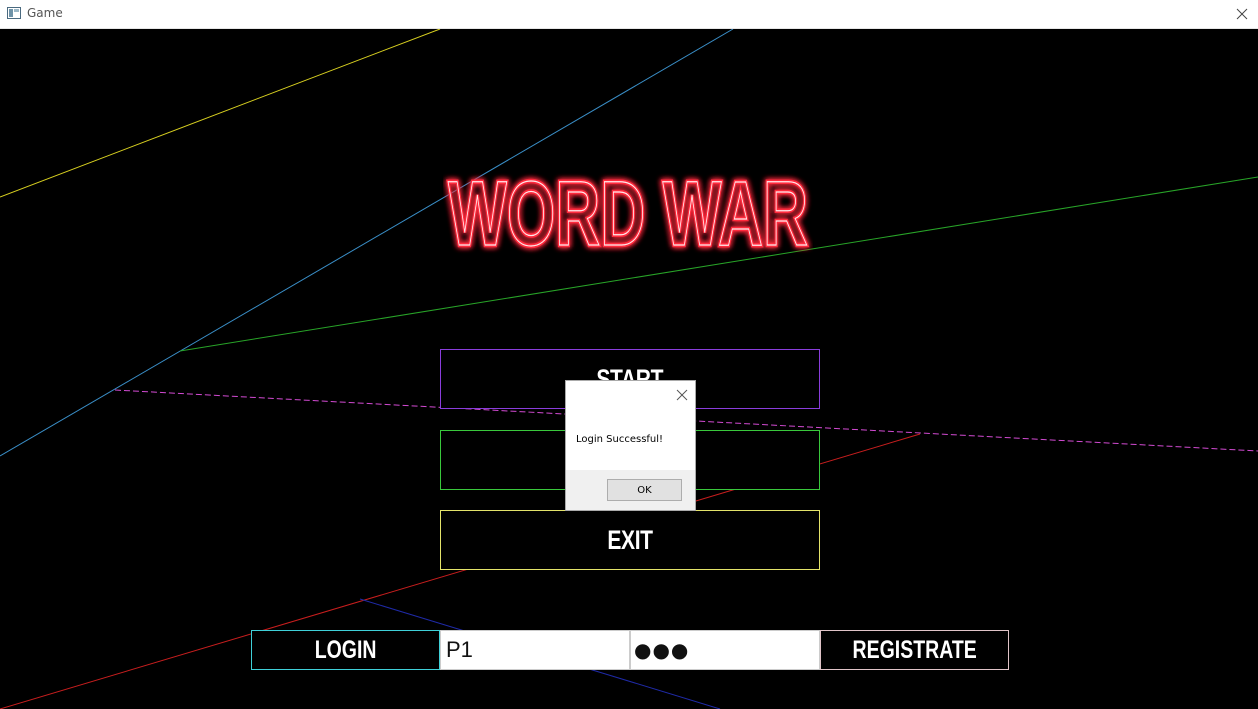 The image size is (1258, 709). What do you see at coordinates (620, 439) in the screenshot?
I see `dialog-message: Login Successful!` at bounding box center [620, 439].